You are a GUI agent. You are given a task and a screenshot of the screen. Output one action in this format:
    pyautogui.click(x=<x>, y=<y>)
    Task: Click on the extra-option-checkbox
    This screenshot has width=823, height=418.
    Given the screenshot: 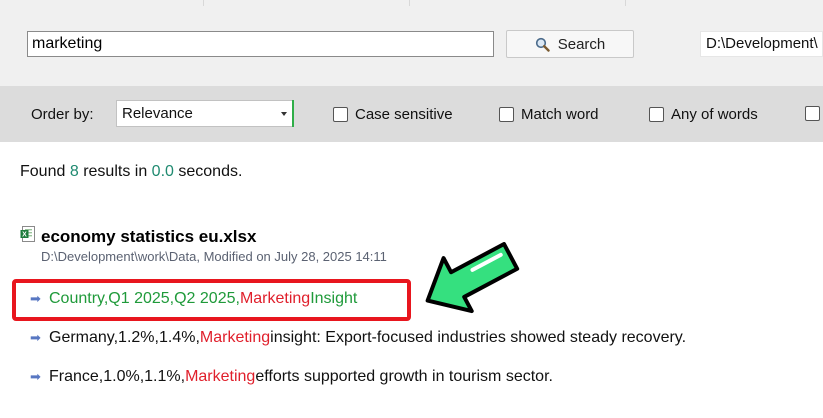 What is the action you would take?
    pyautogui.click(x=812, y=113)
    